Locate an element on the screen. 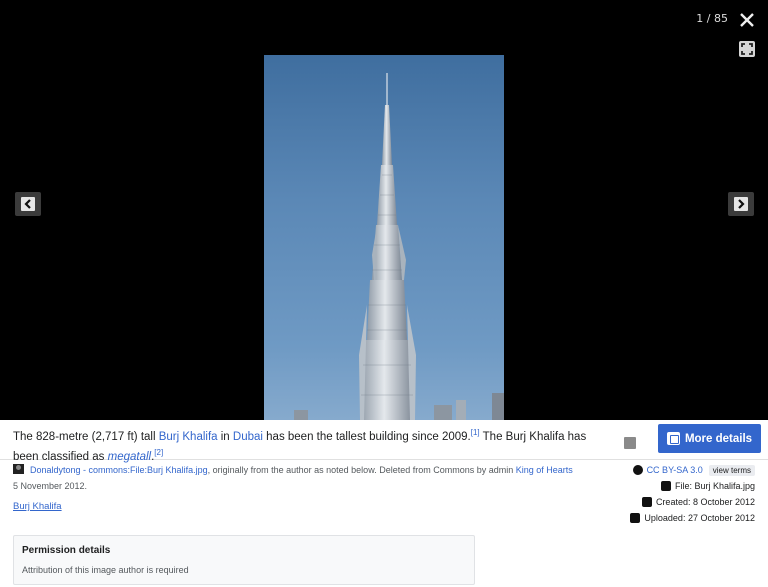  uploaded-row: Uploaded: 27 October 2012 is located at coordinates (665, 518).